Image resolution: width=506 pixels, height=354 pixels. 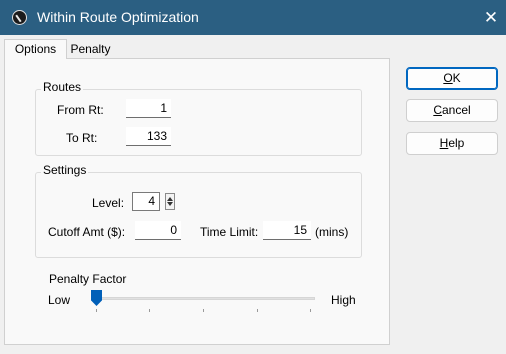 What do you see at coordinates (82, 138) in the screenshot?
I see `to-route-label: To Rt:` at bounding box center [82, 138].